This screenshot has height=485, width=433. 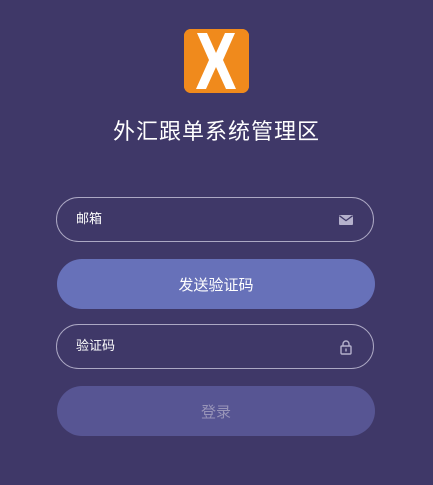 What do you see at coordinates (192, 346) in the screenshot?
I see `verification-code-input` at bounding box center [192, 346].